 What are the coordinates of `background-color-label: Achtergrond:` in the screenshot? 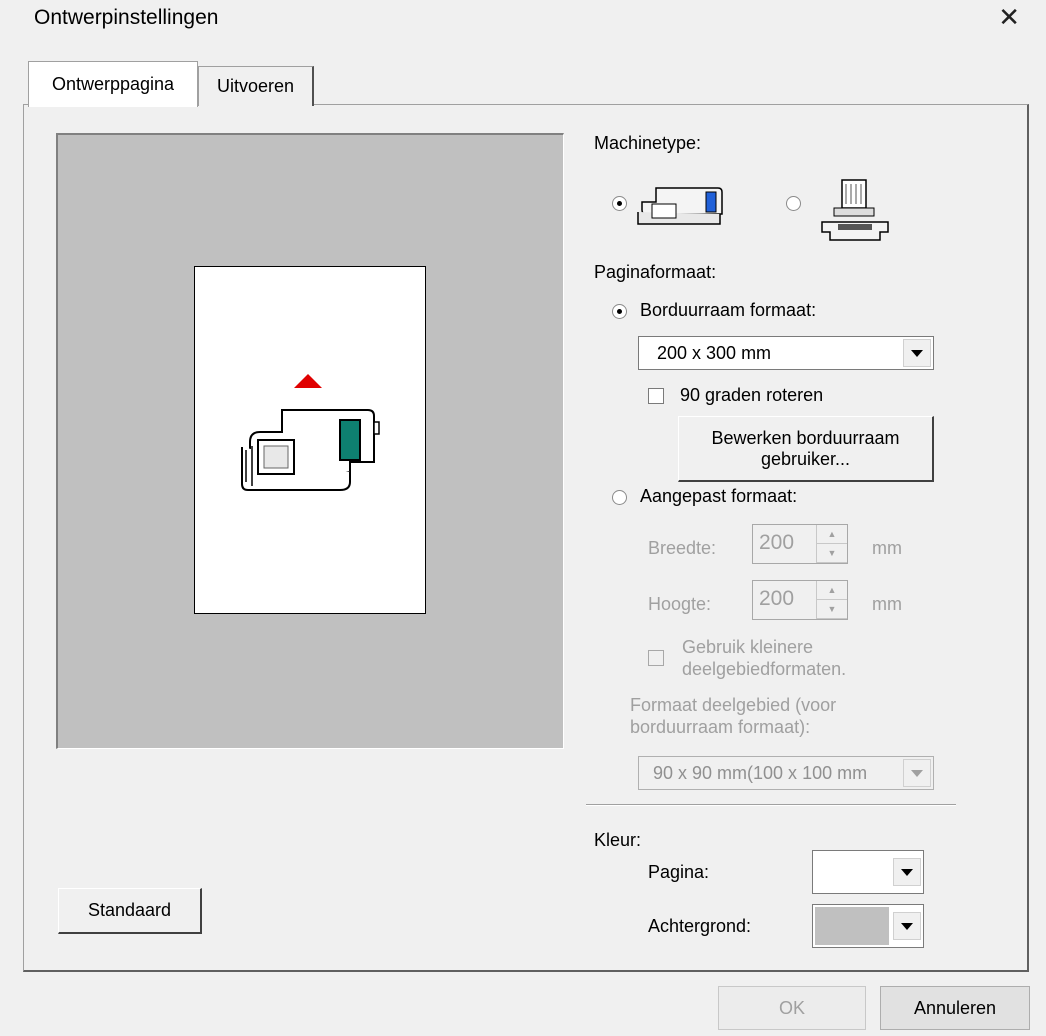 It's located at (700, 926).